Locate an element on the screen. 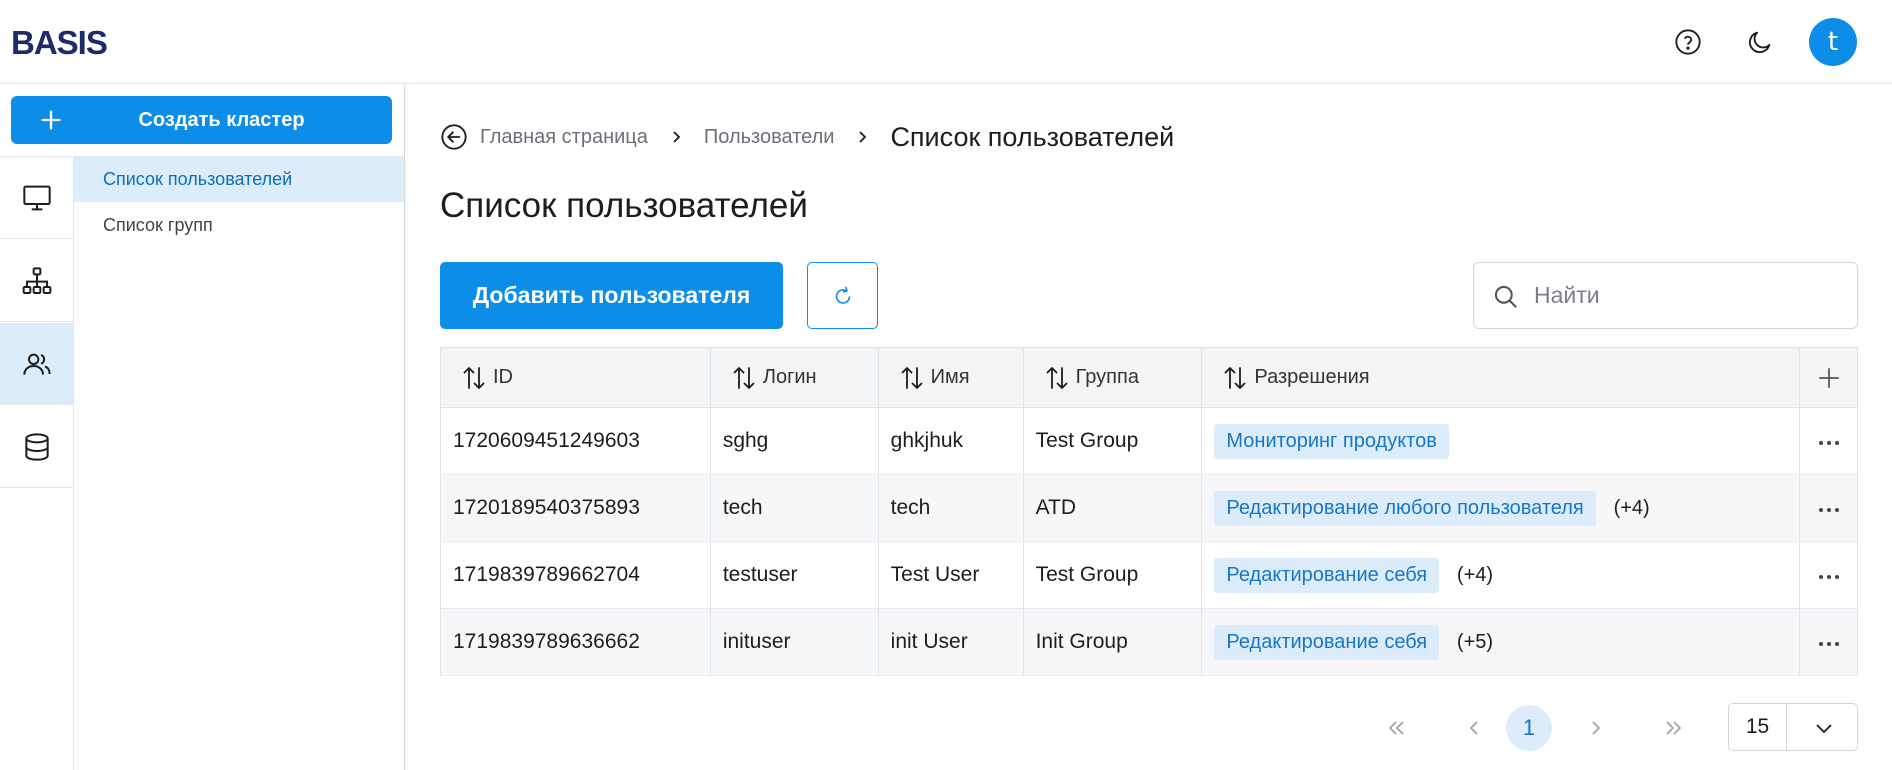  cell-name: Test User is located at coordinates (951, 575).